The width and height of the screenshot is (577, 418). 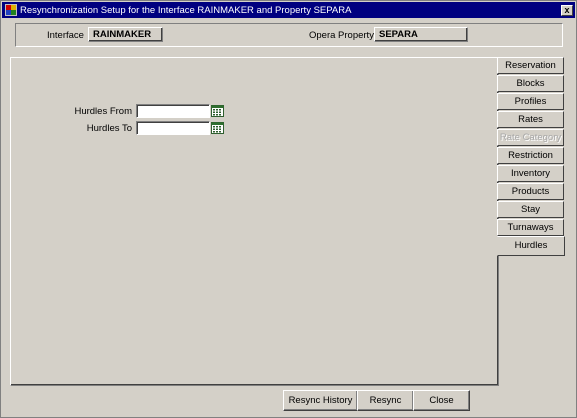 I want to click on interface-label: Interface, so click(x=65, y=35).